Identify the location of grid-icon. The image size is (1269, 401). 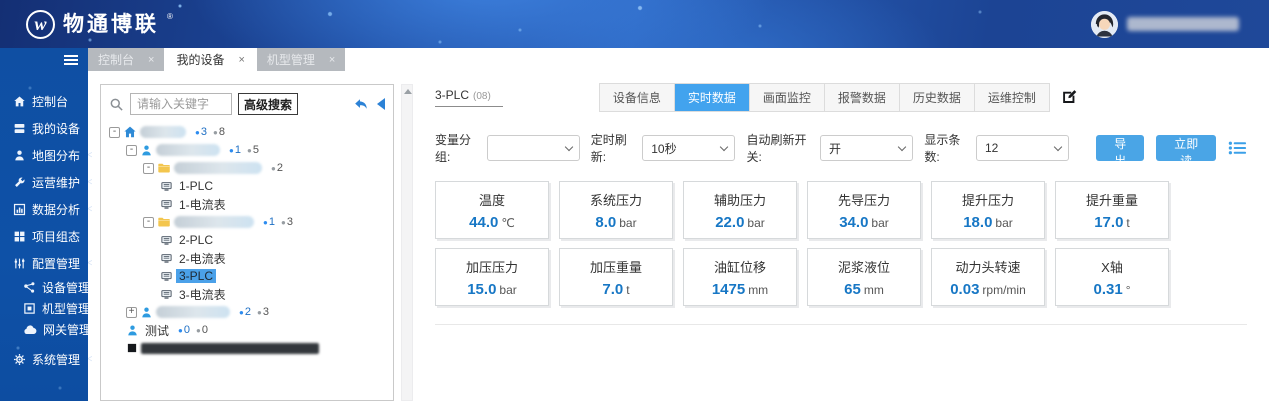
(19, 236).